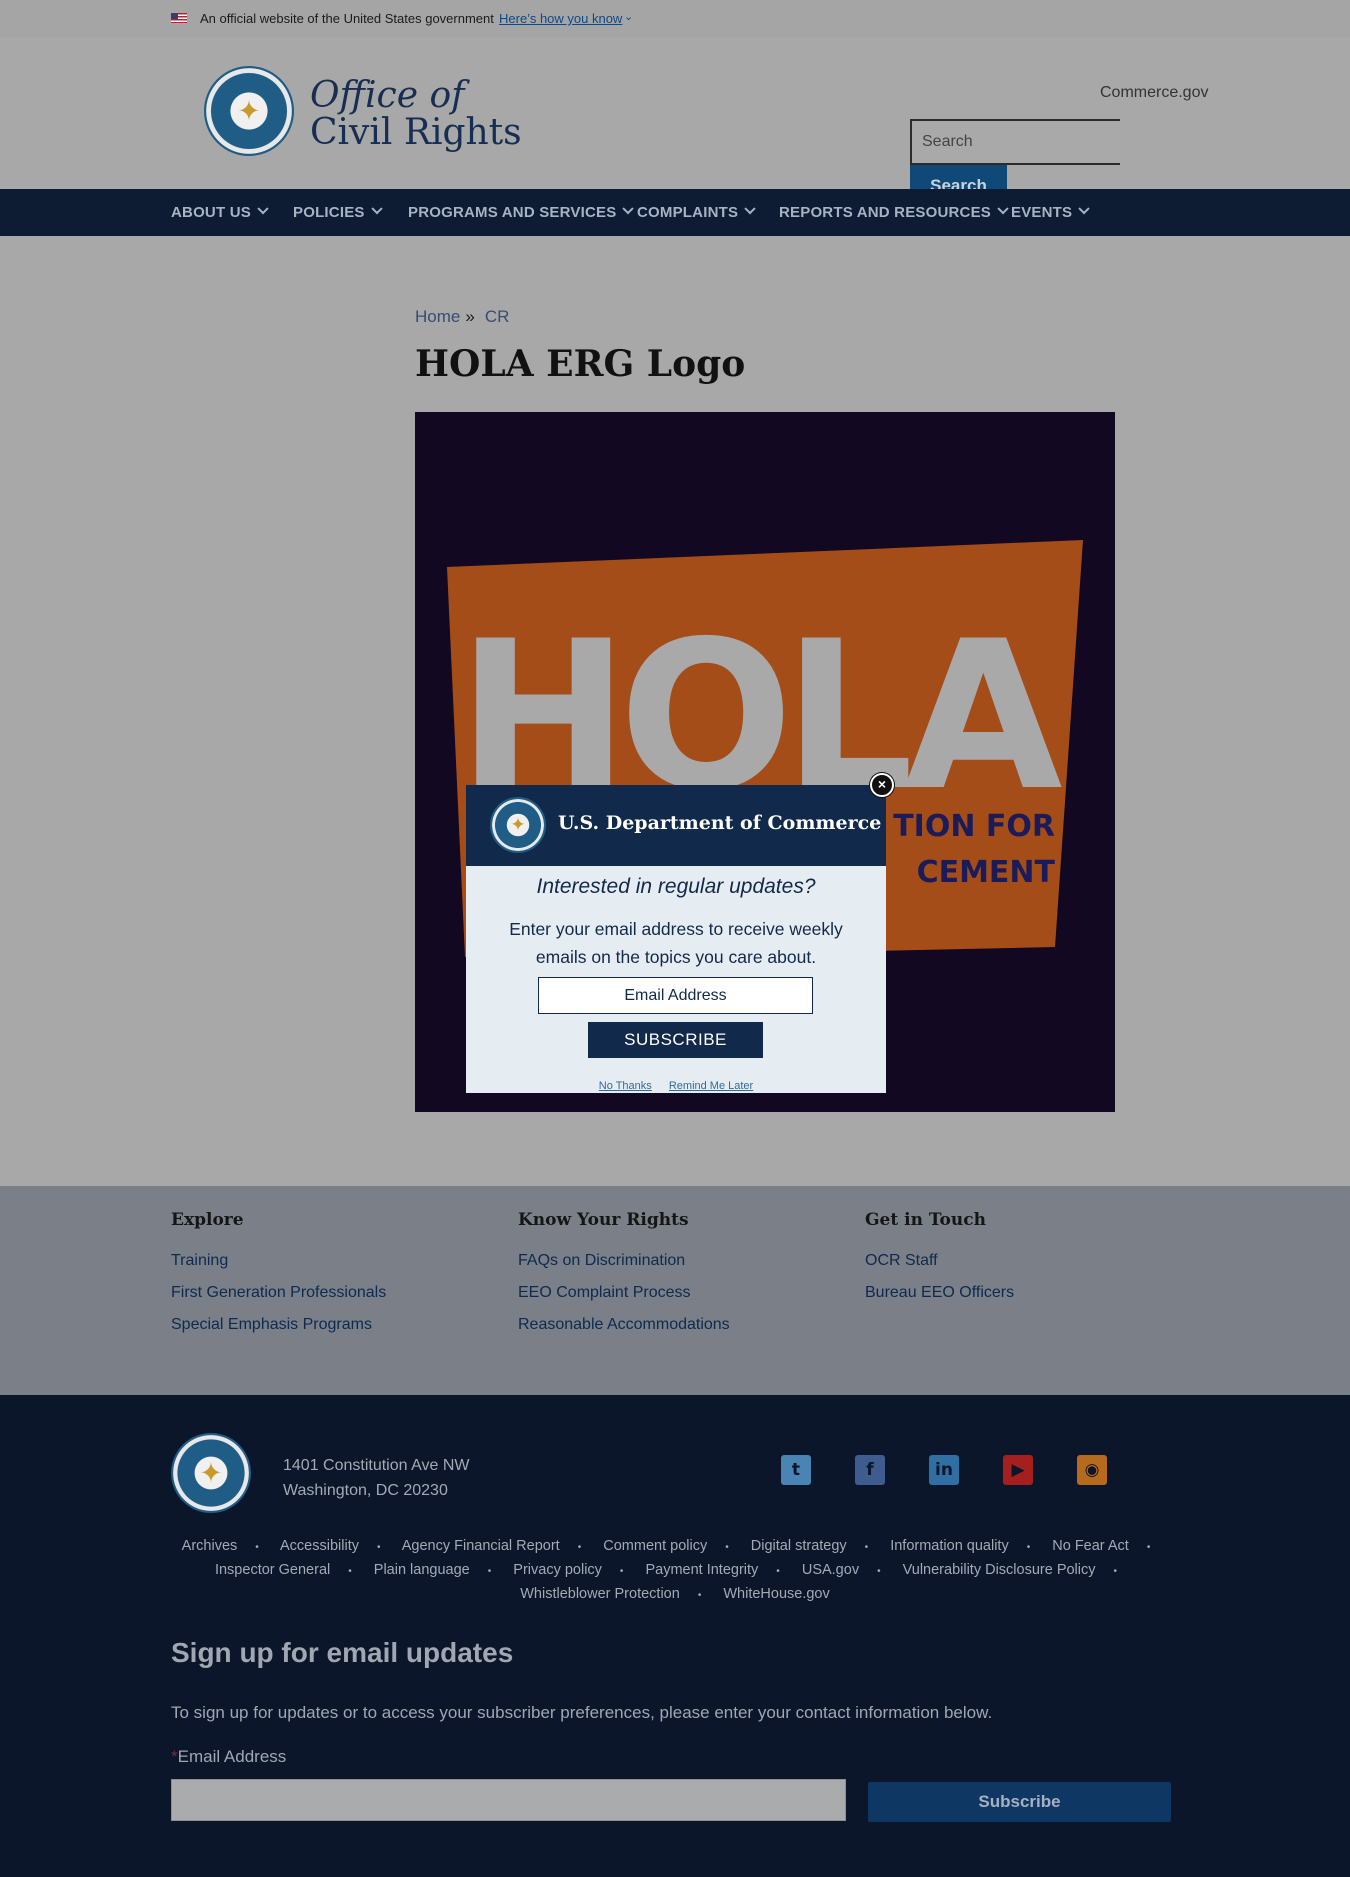 Image resolution: width=1350 pixels, height=1877 pixels. What do you see at coordinates (796, 1470) in the screenshot?
I see `twitter-icon: t` at bounding box center [796, 1470].